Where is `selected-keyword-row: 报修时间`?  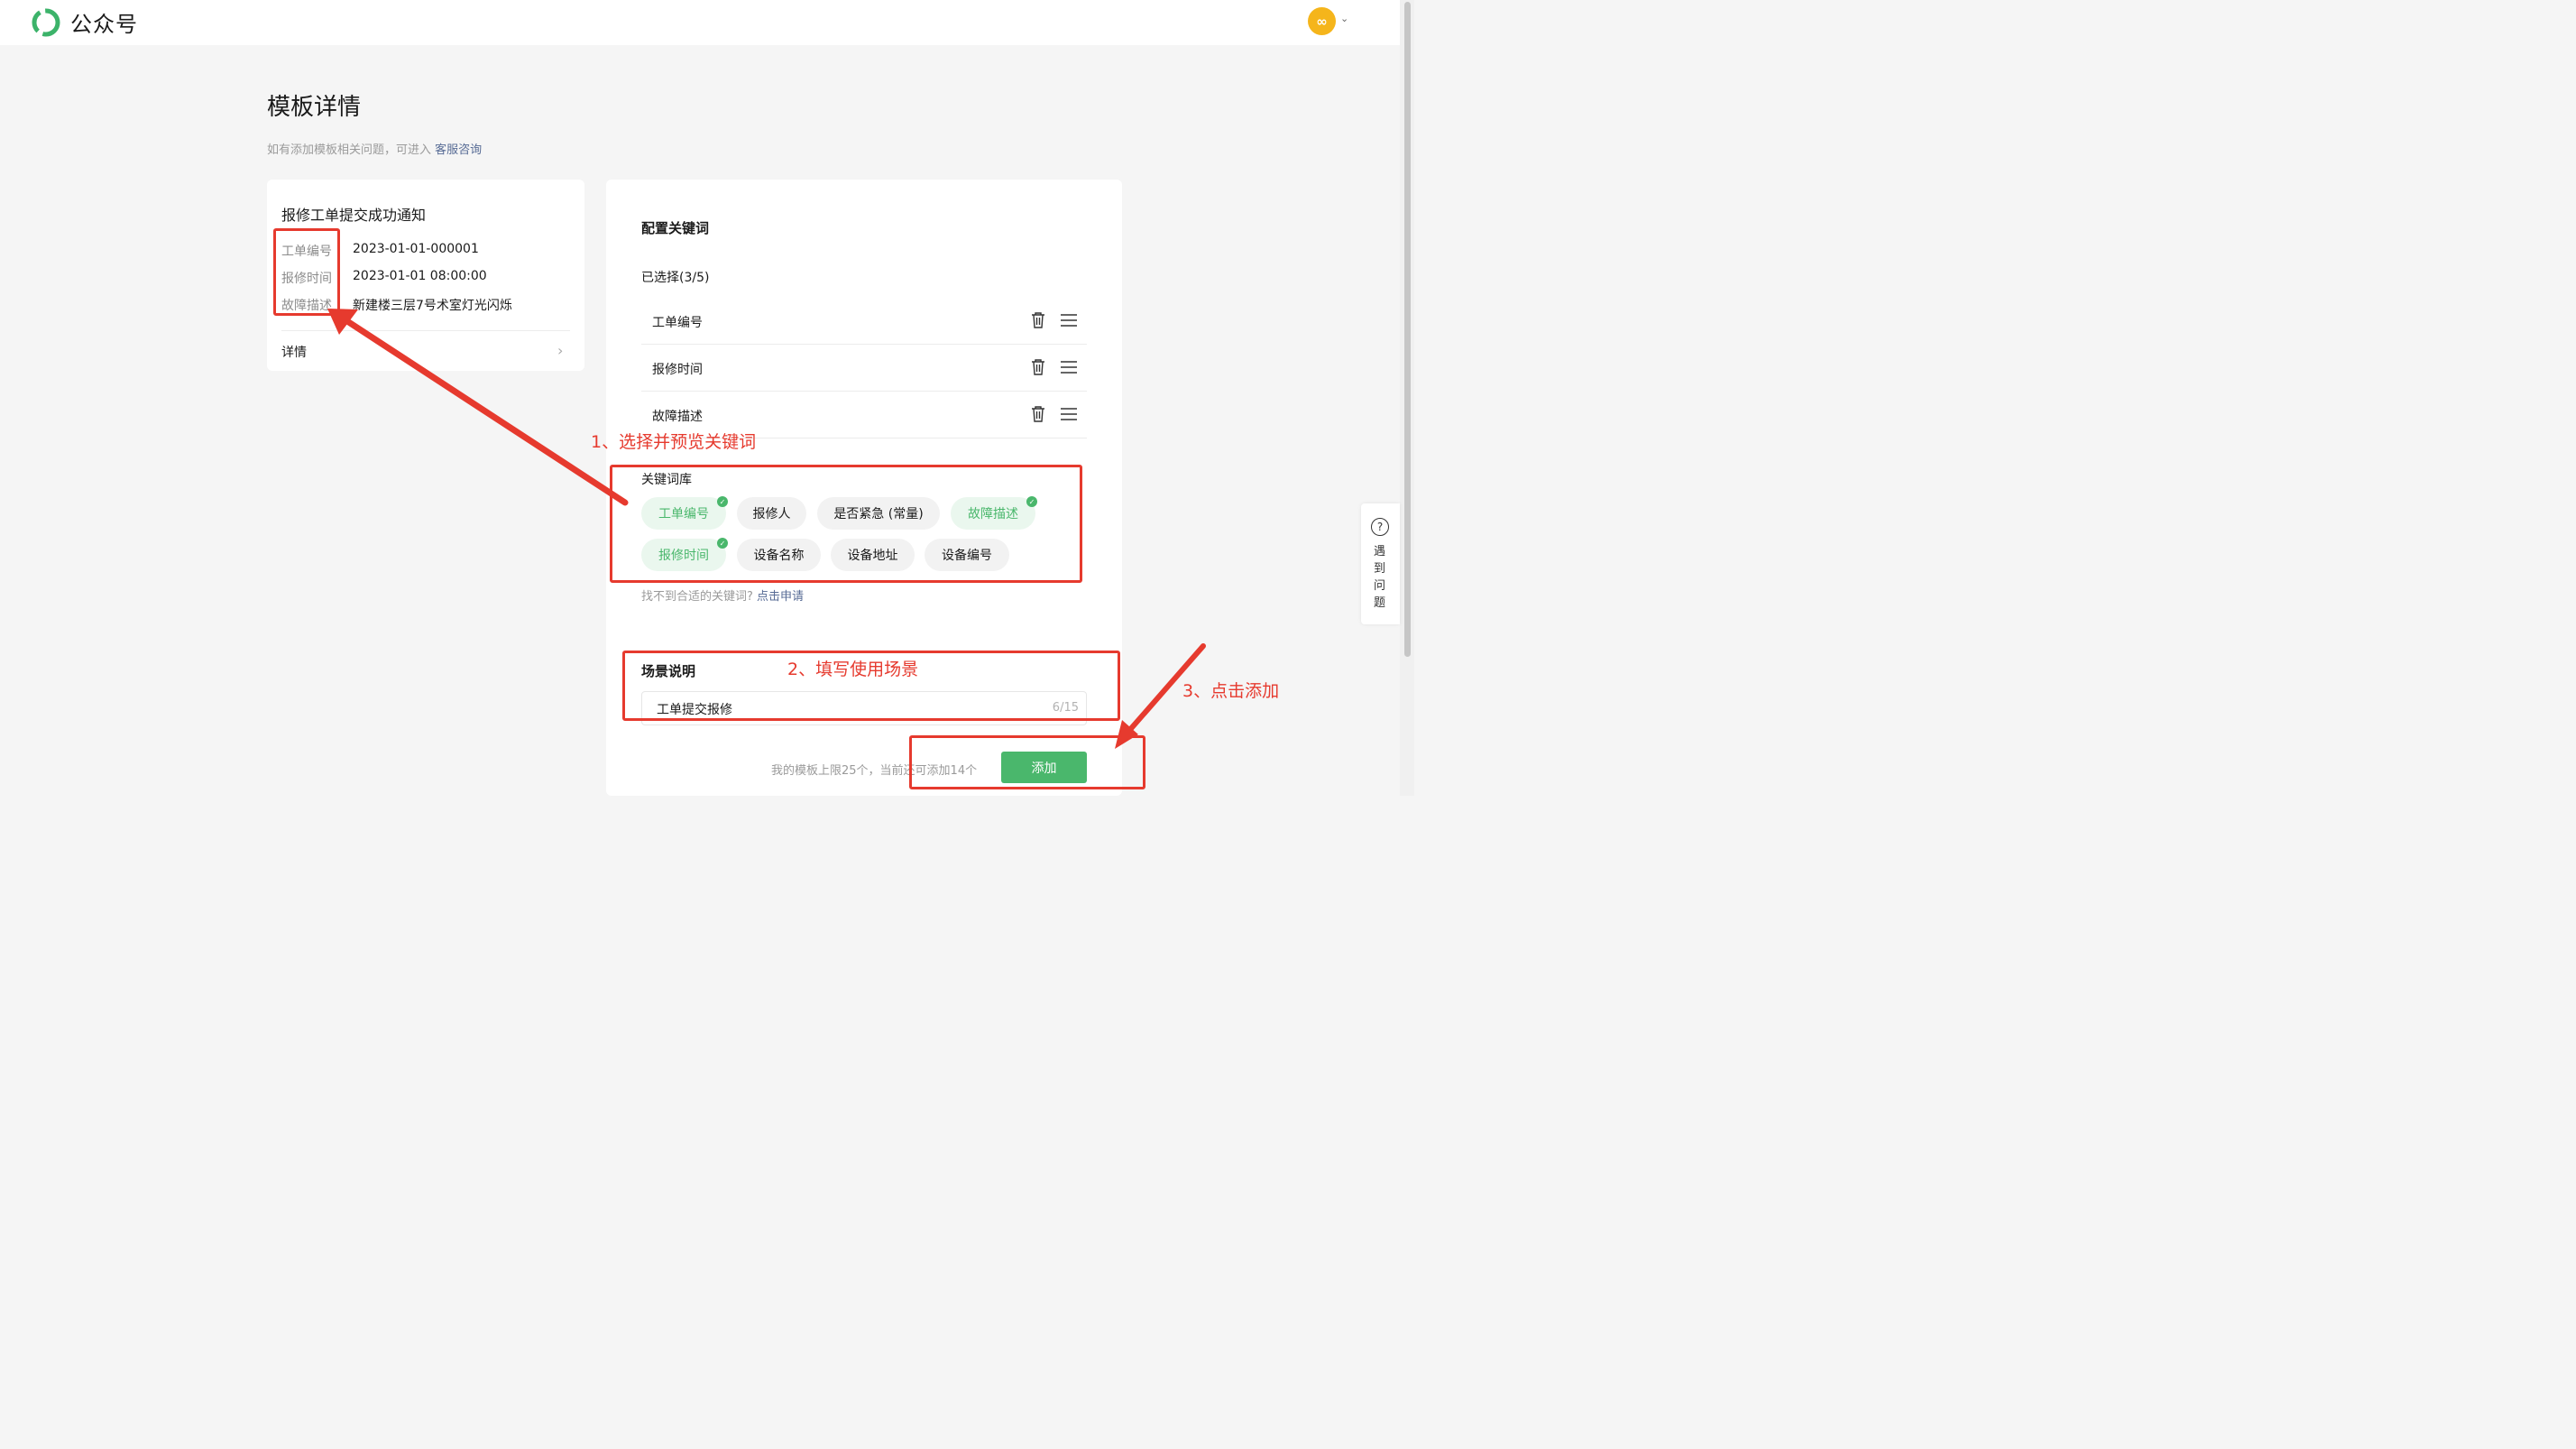
selected-keyword-row: 报修时间 is located at coordinates (864, 368).